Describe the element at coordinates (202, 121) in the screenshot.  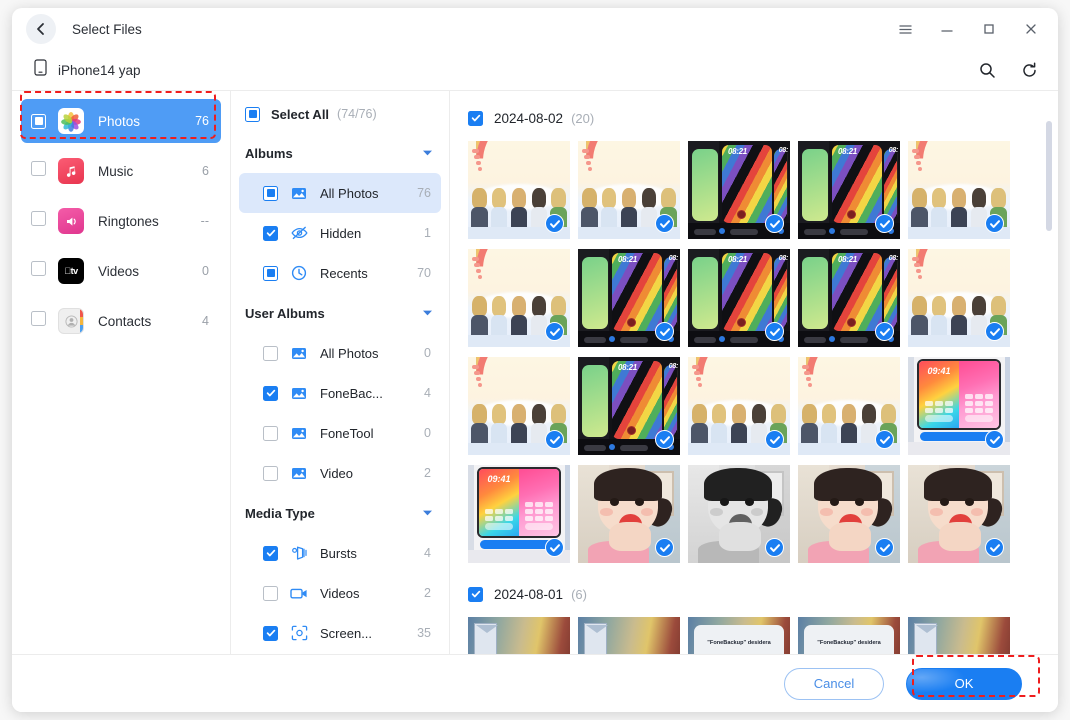
I see `category-count: 76` at that location.